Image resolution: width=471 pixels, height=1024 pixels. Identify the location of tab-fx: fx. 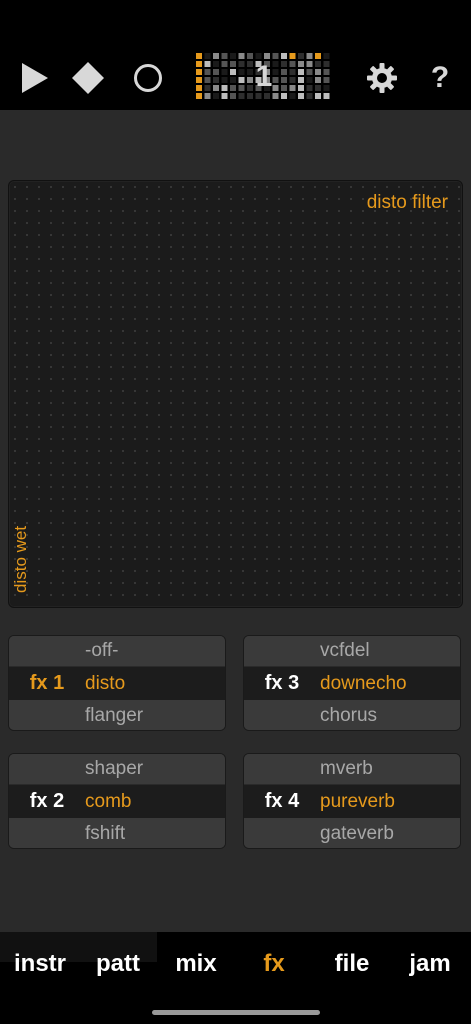
(274, 967).